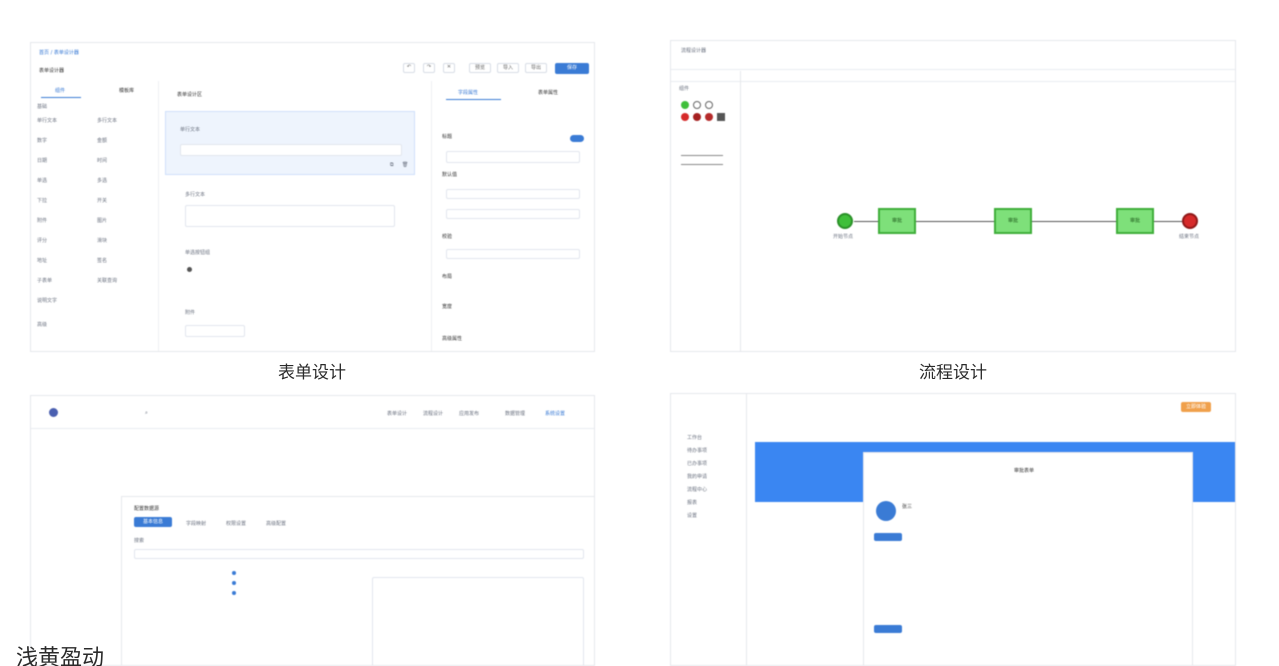  I want to click on tab-templates: 模板库, so click(126, 90).